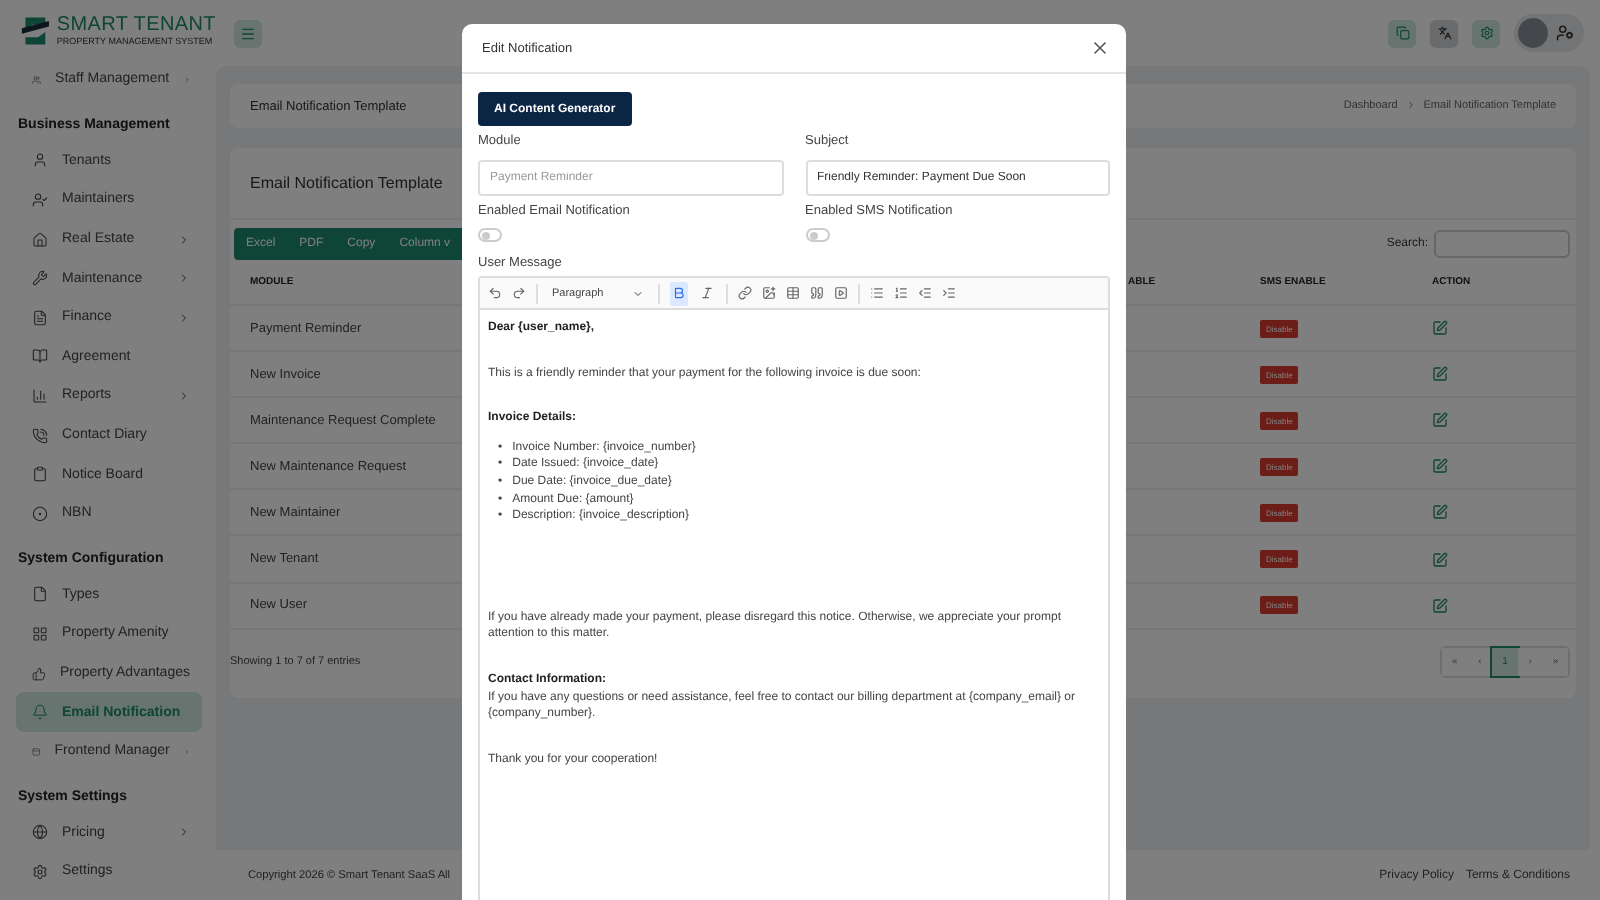 This screenshot has height=900, width=1600. Describe the element at coordinates (40, 356) in the screenshot. I see `book-icon` at that location.